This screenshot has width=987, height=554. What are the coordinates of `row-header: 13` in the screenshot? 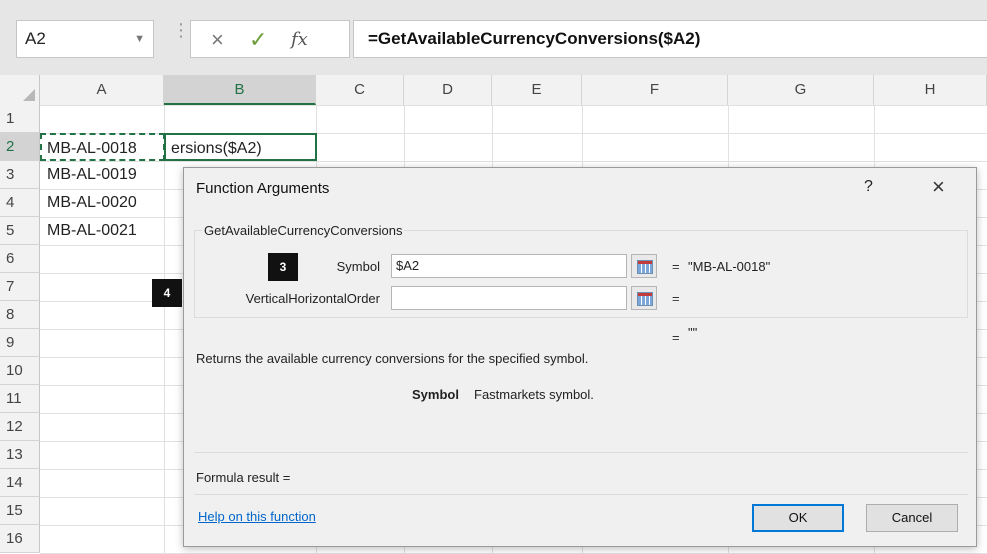 It's located at (20, 455).